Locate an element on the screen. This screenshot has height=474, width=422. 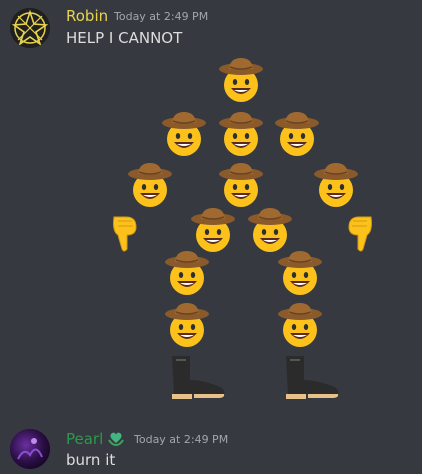
avatar-image is located at coordinates (30, 449).